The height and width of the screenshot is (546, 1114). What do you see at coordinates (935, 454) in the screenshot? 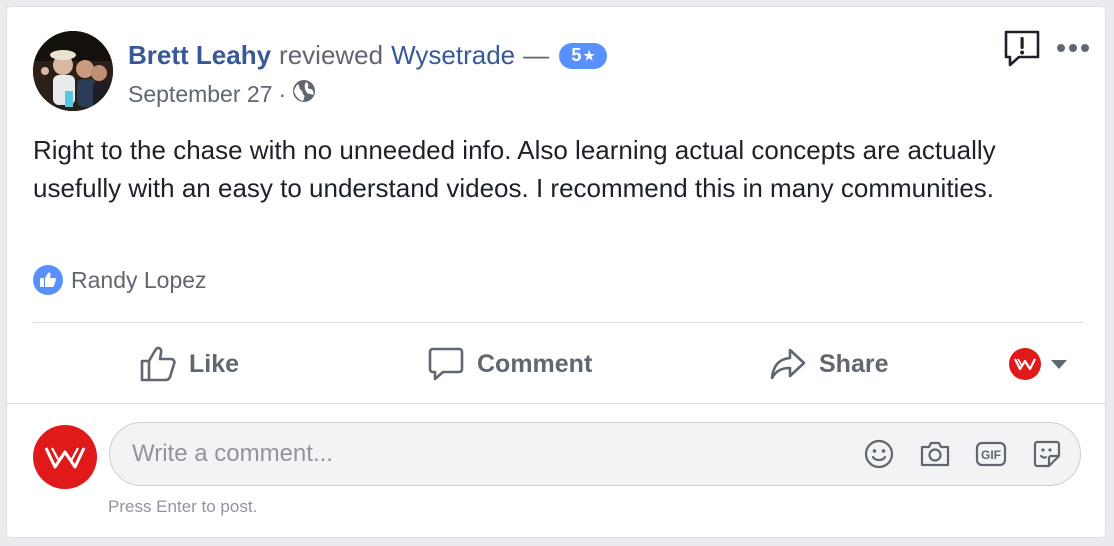
I see `camera-icon` at bounding box center [935, 454].